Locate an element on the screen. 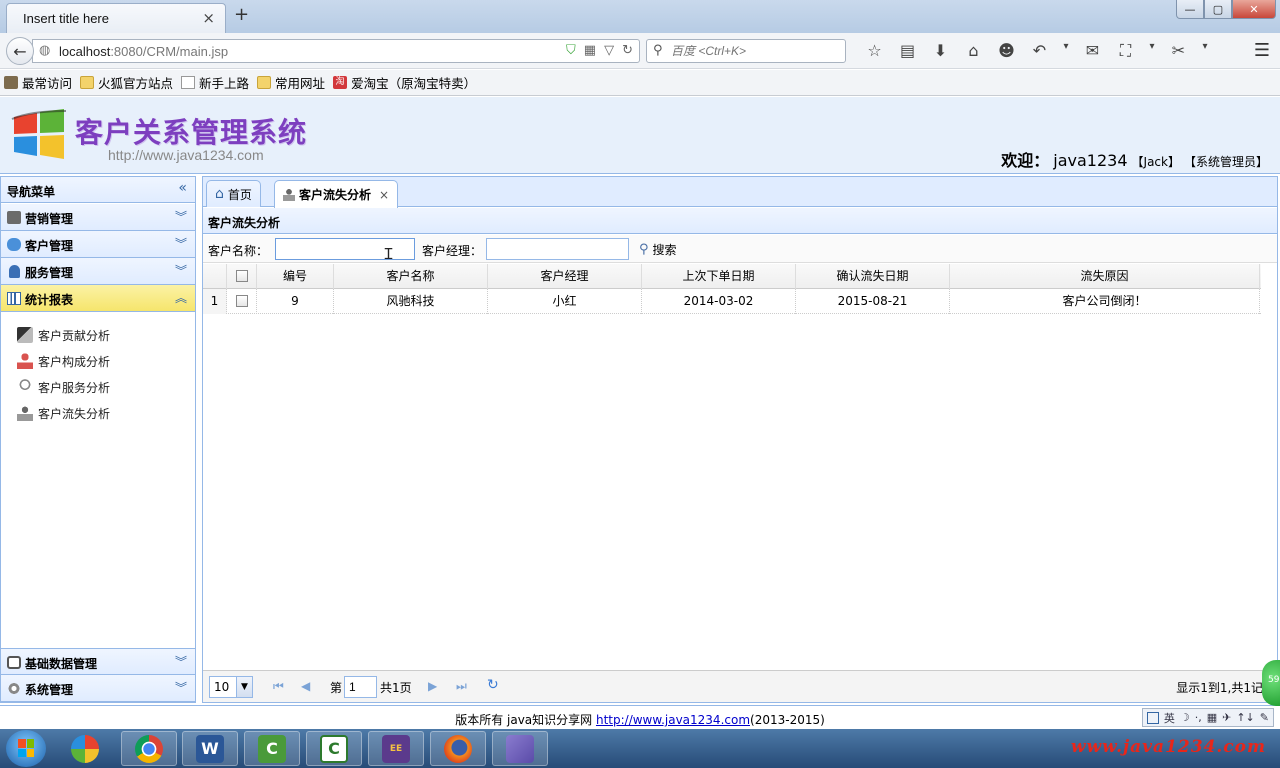 The height and width of the screenshot is (768, 1280). chat-icon: ☻ is located at coordinates (1006, 51).